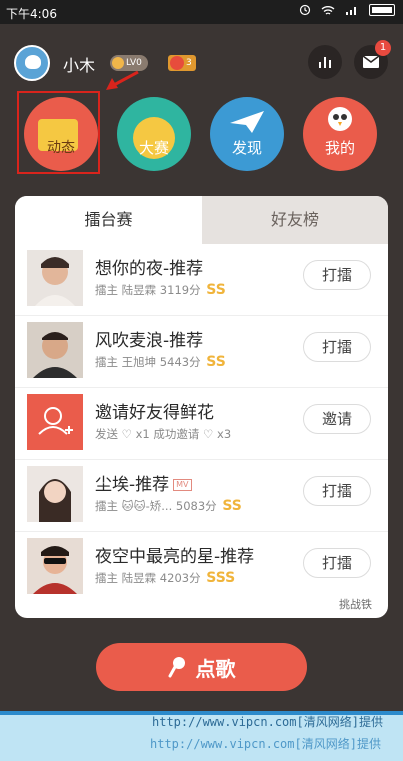  I want to click on song-meta: 擂主 🐱🐱-矫... 5083分 SS, so click(168, 506).